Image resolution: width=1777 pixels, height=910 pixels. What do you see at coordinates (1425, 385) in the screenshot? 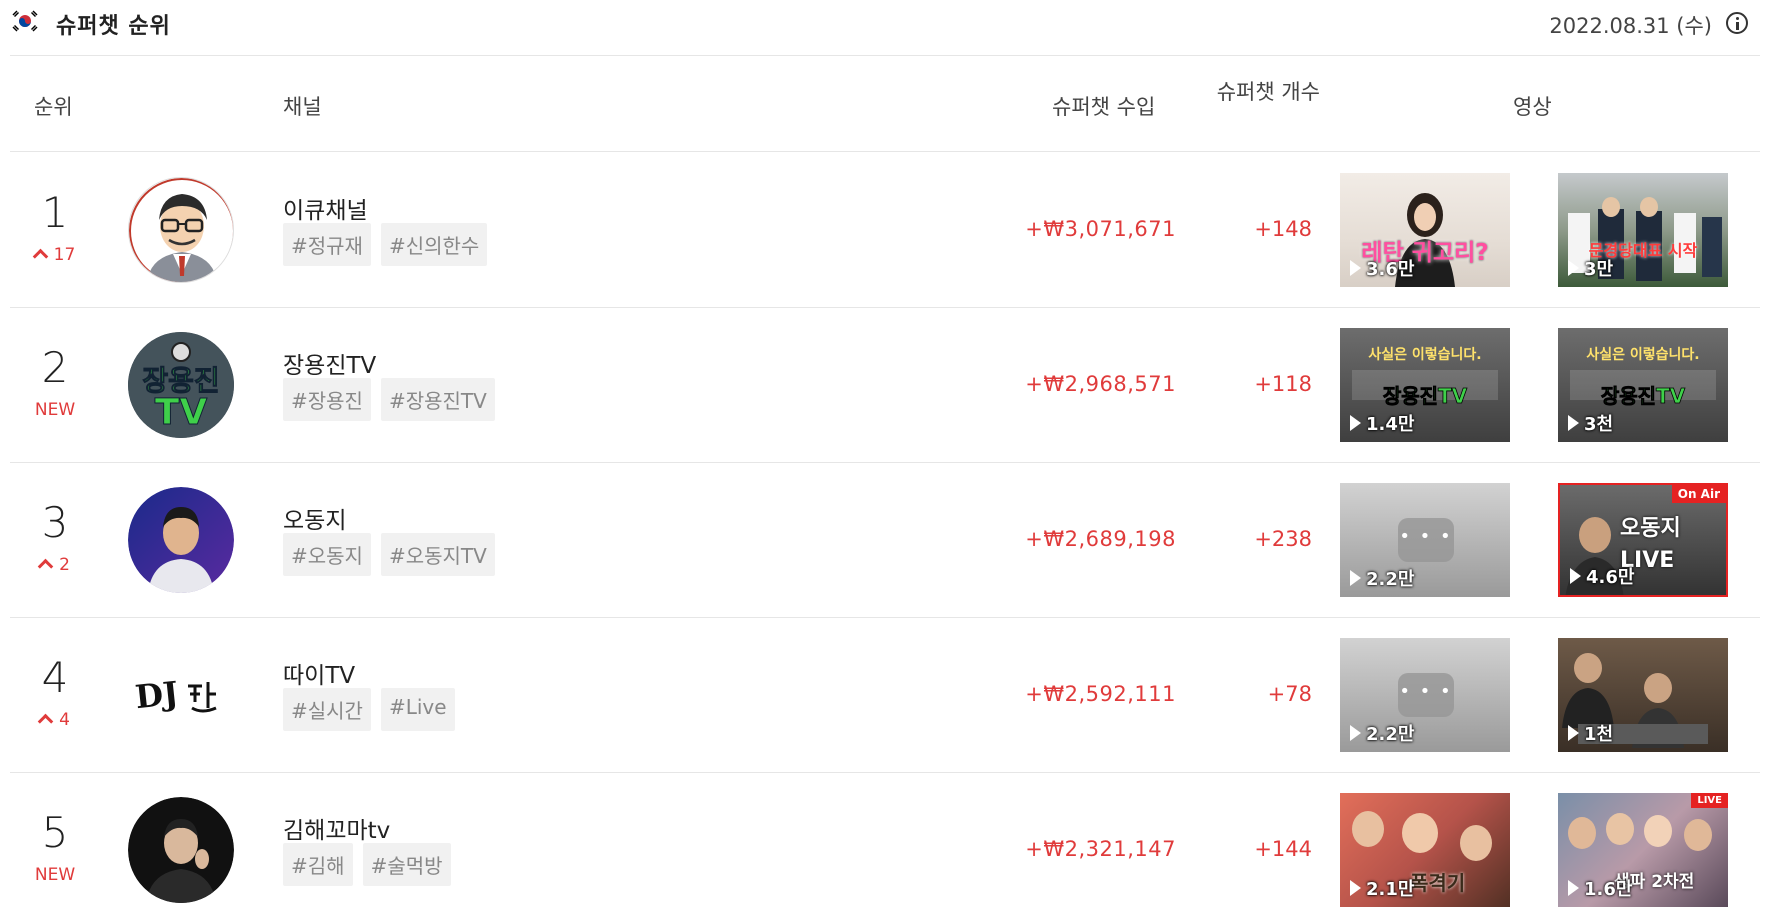
I see `video-thumbnail: 사실은 이렇습니다. 장용진TV 1.4만` at bounding box center [1425, 385].